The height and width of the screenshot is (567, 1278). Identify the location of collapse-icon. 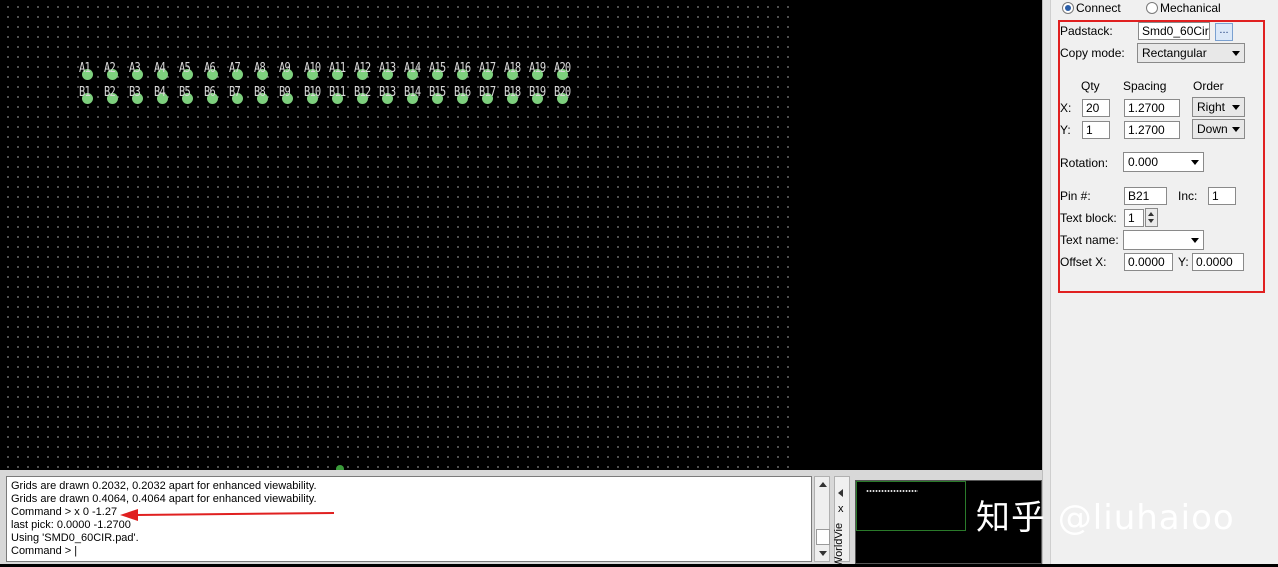
(840, 493).